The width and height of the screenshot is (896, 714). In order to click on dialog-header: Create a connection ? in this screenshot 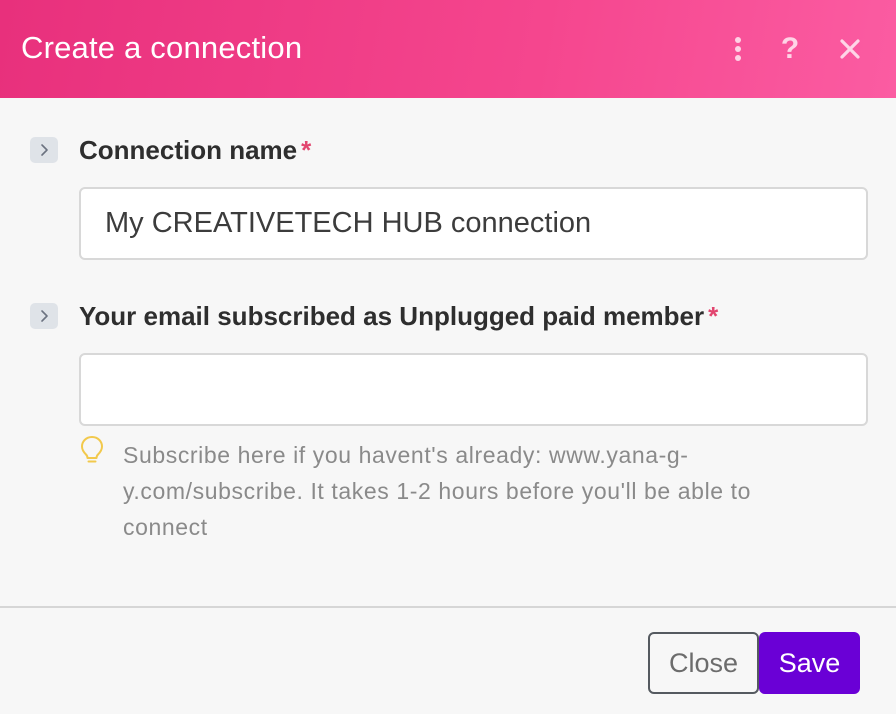, I will do `click(448, 49)`.